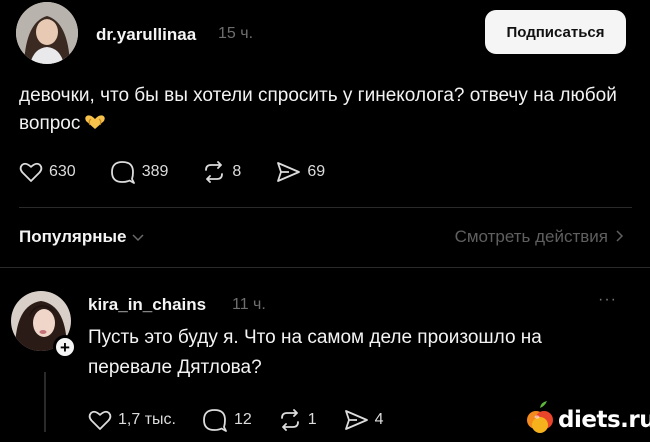  What do you see at coordinates (237, 171) in the screenshot?
I see `post-repost-count: 8` at bounding box center [237, 171].